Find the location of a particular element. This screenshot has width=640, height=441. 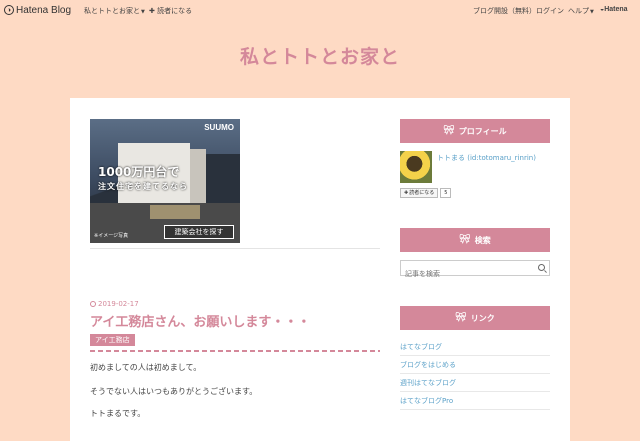

links-heading: 🎀︎ リンク is located at coordinates (475, 318).